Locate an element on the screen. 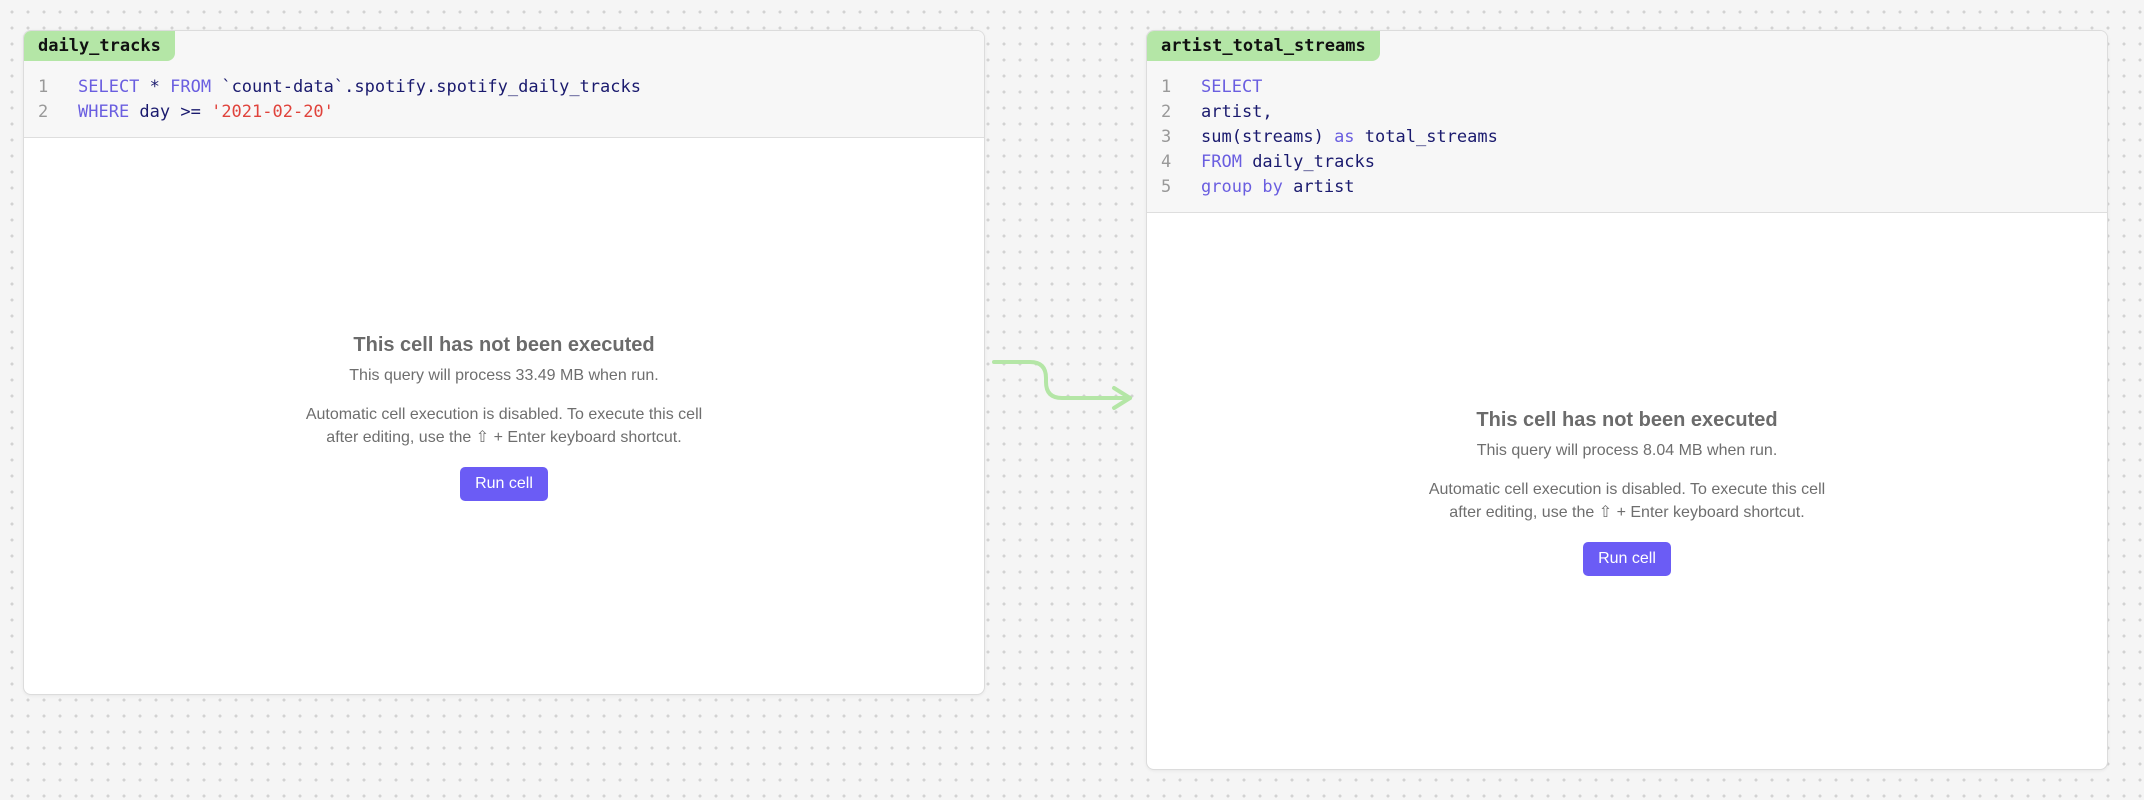 The height and width of the screenshot is (800, 2144). line-number: 4 is located at coordinates (1166, 162).